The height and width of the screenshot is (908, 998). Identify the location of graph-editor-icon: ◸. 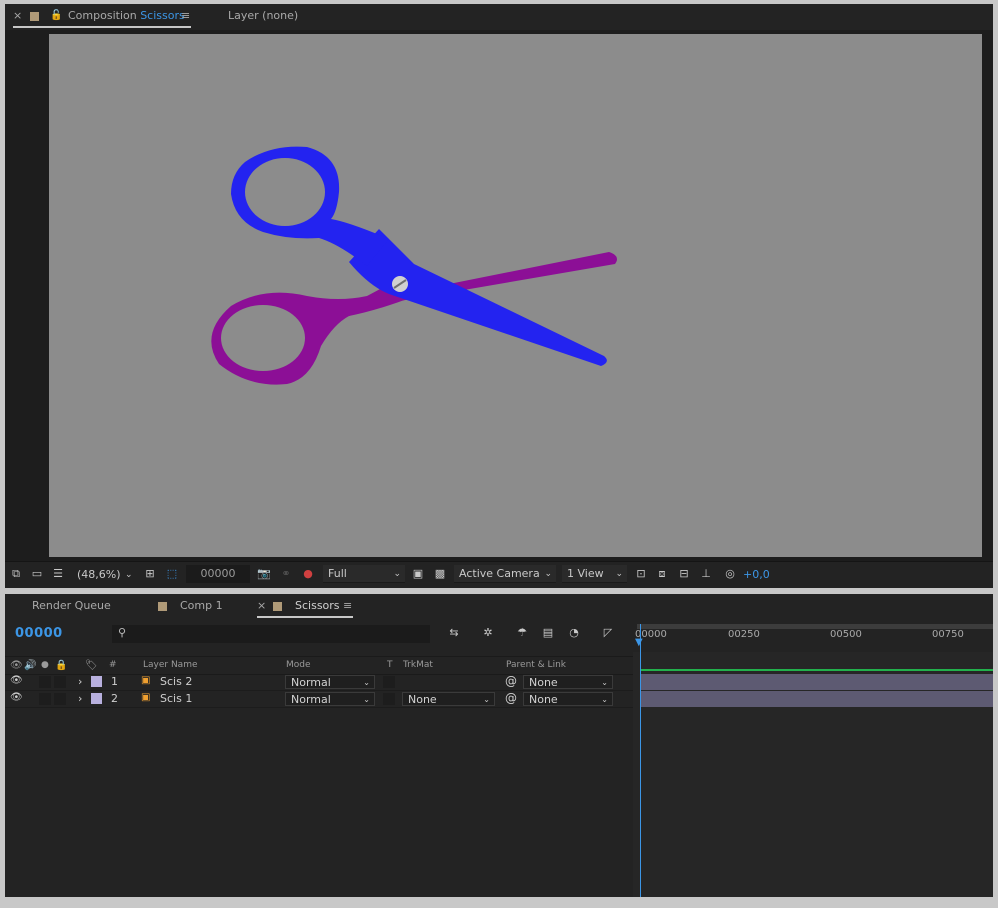
(608, 633).